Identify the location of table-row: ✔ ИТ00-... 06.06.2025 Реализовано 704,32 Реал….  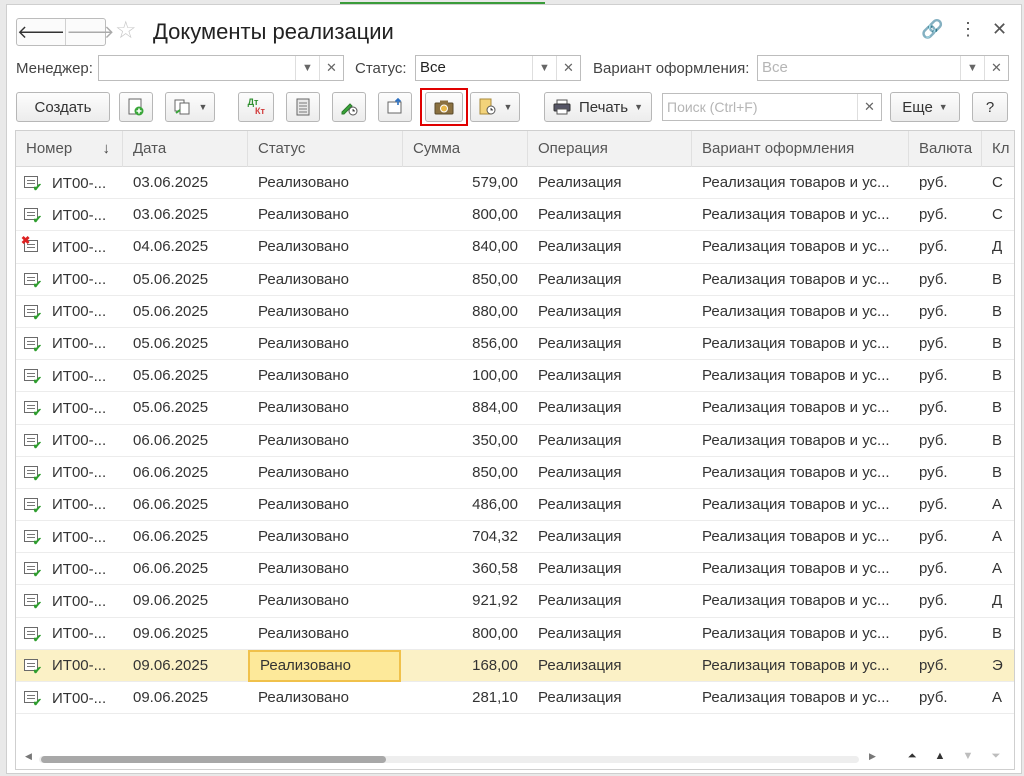
(515, 537).